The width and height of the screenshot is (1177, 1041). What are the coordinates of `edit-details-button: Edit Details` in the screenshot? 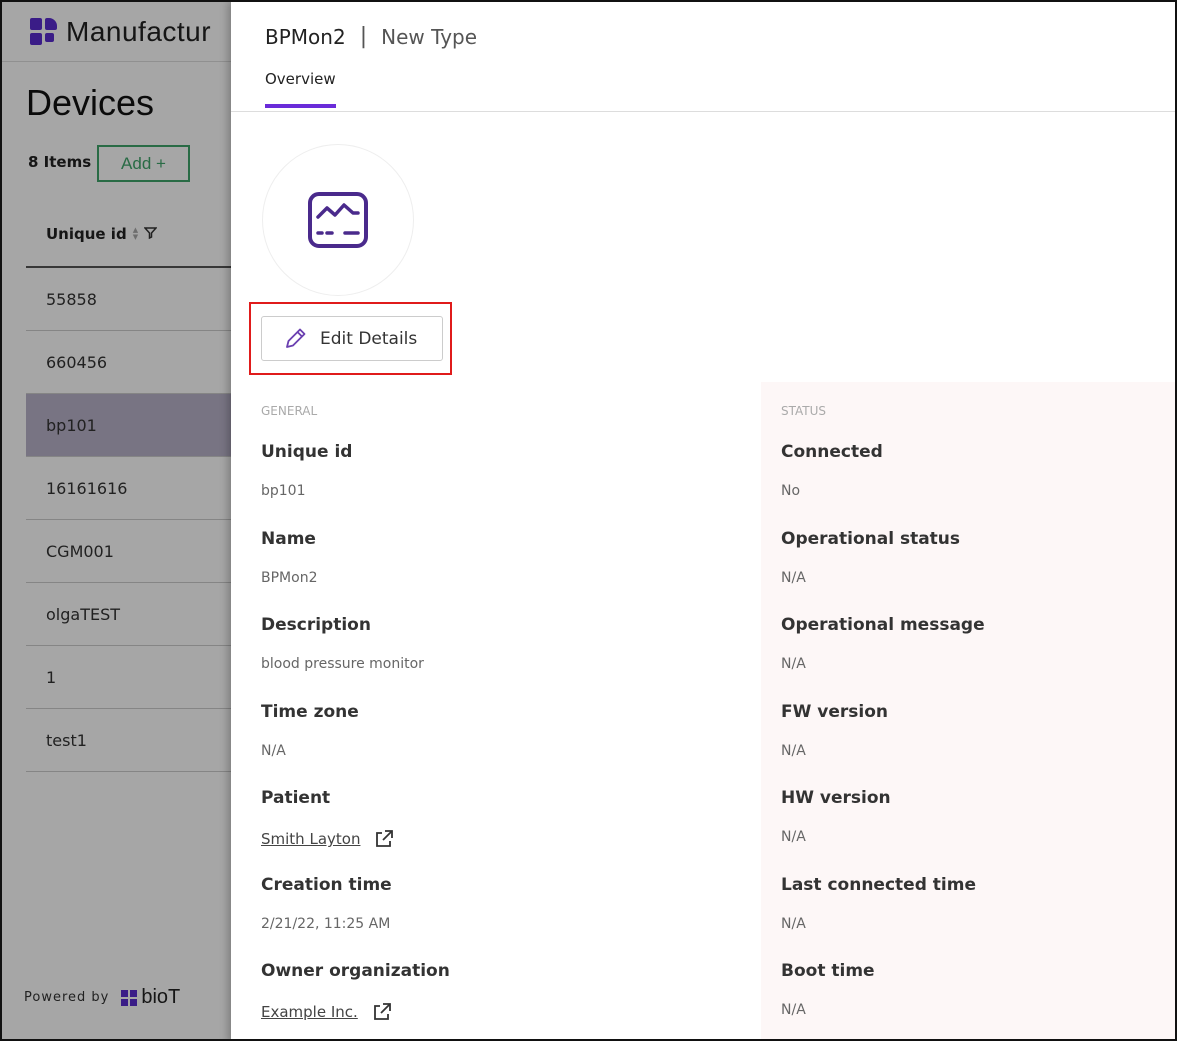 It's located at (352, 338).